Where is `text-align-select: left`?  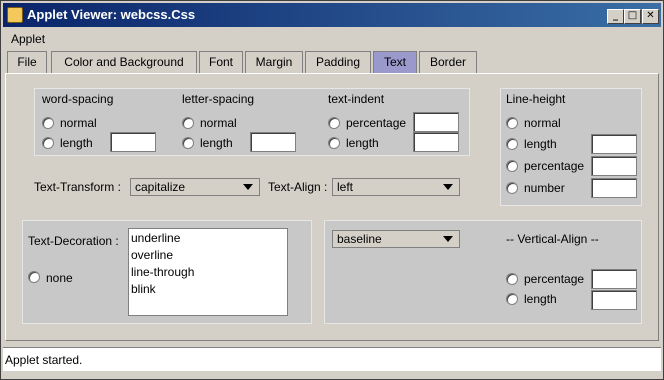 text-align-select: left is located at coordinates (396, 187).